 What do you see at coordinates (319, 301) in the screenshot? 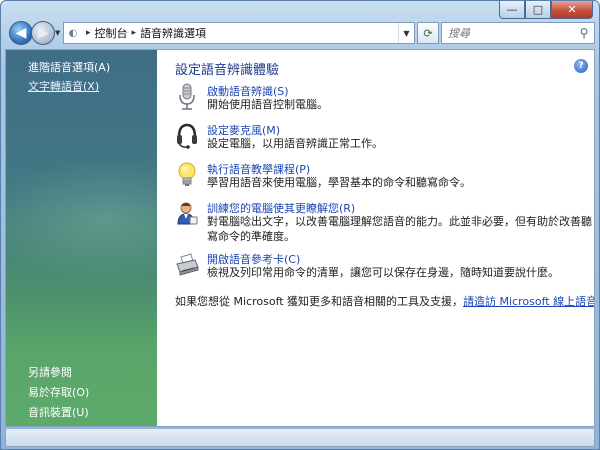
I see `online-community-intro: 如果您想從 Microsoft 獲知更多和語音相關的工具及支援，` at bounding box center [319, 301].